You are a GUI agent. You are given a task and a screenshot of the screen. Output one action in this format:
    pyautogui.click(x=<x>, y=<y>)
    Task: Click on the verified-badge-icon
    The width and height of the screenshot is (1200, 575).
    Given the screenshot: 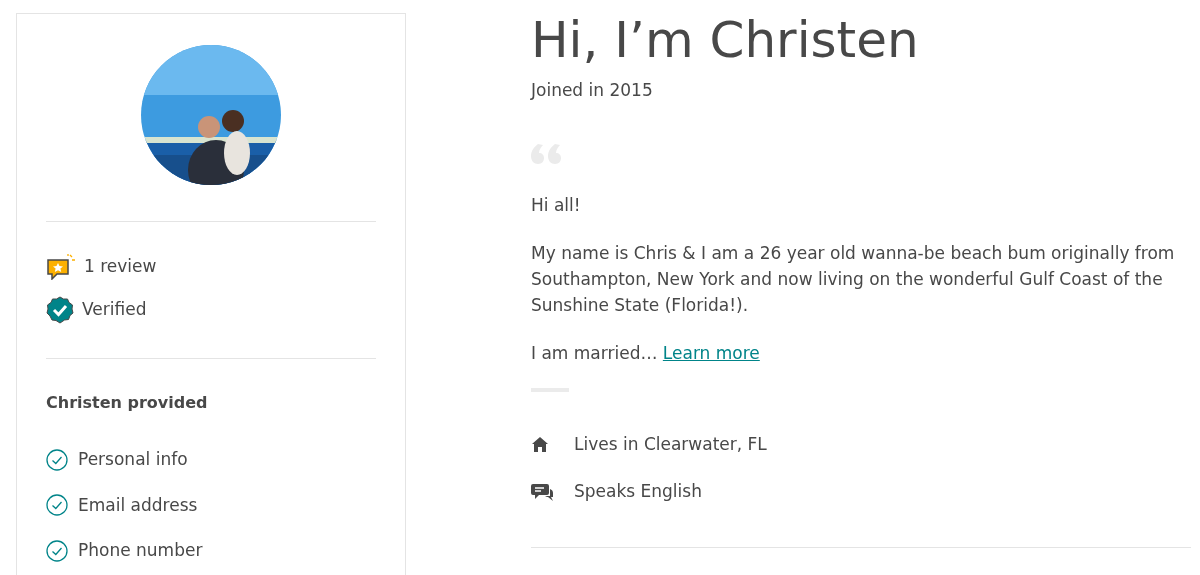 What is the action you would take?
    pyautogui.click(x=60, y=310)
    